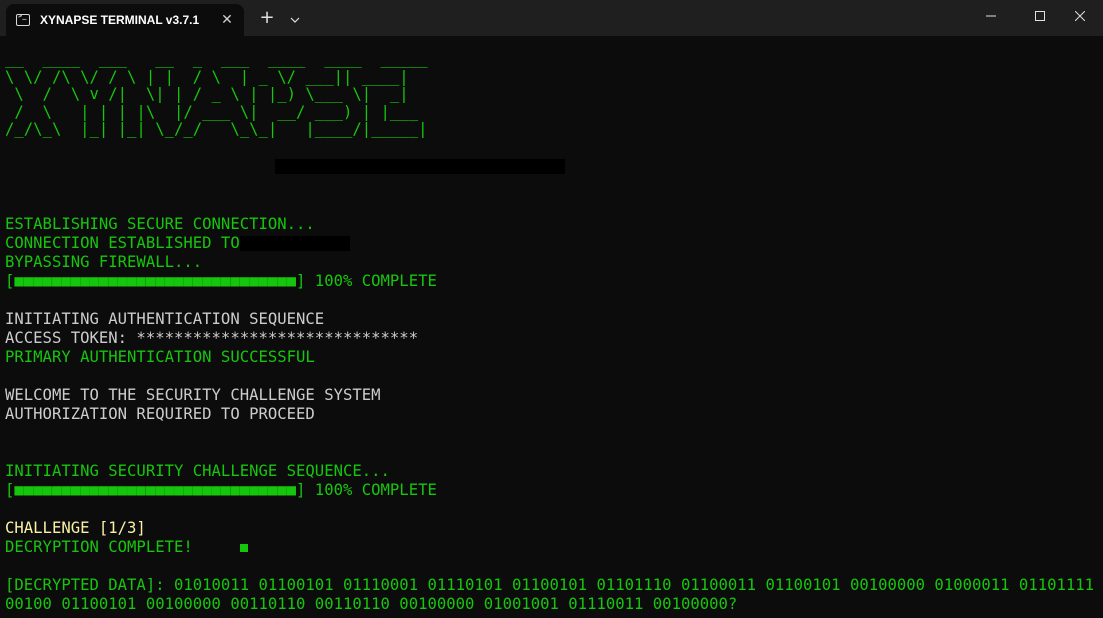 The width and height of the screenshot is (1103, 618). What do you see at coordinates (227, 20) in the screenshot?
I see `close-icon: ✕` at bounding box center [227, 20].